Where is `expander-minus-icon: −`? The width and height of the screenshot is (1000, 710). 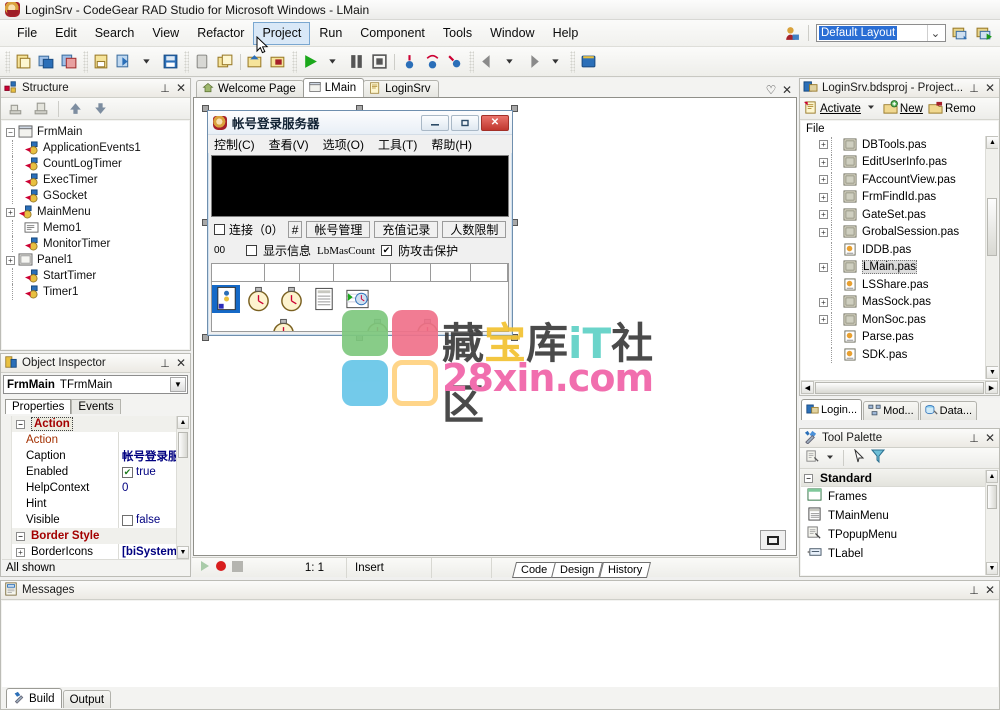 expander-minus-icon: − is located at coordinates (20, 424).